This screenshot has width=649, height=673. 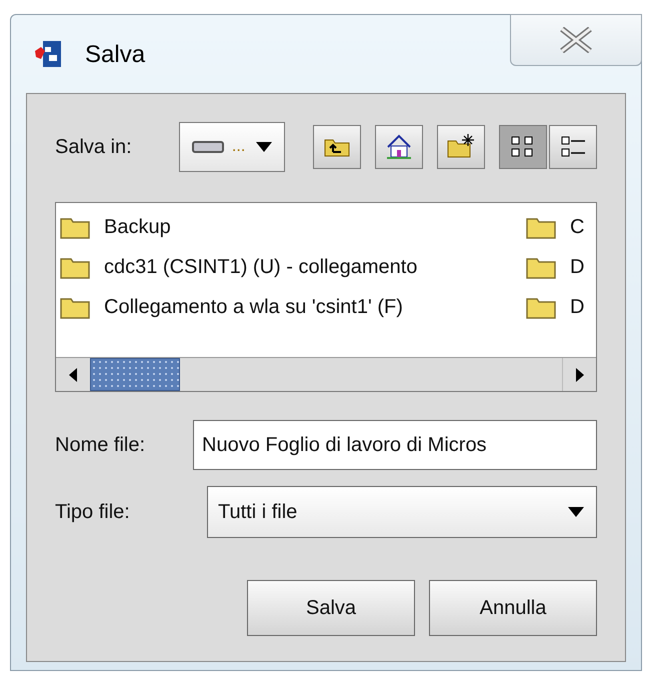 I want to click on dialog-button: Salva, so click(x=331, y=608).